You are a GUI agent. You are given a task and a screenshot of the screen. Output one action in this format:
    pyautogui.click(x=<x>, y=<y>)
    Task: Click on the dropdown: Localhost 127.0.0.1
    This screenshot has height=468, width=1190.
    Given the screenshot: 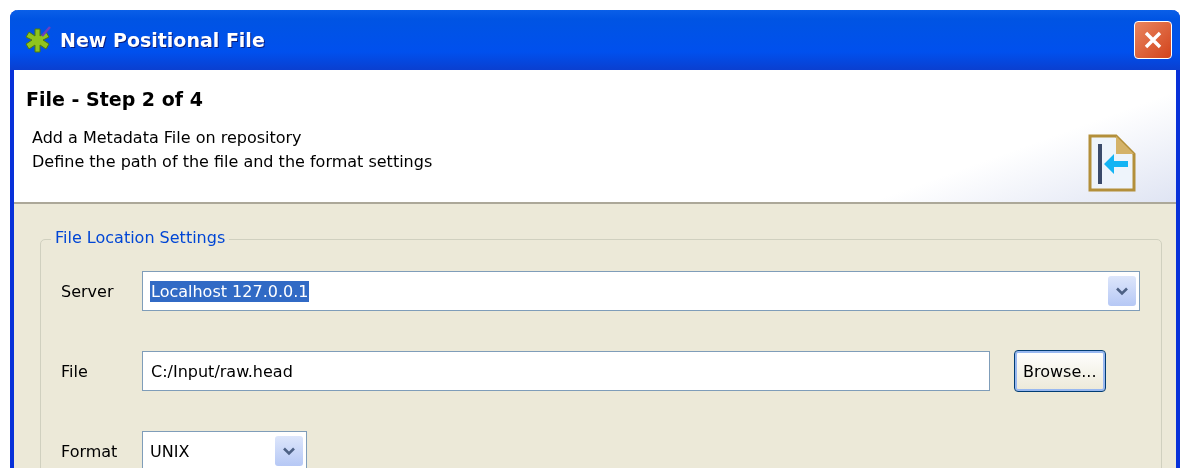 What is the action you would take?
    pyautogui.click(x=641, y=291)
    